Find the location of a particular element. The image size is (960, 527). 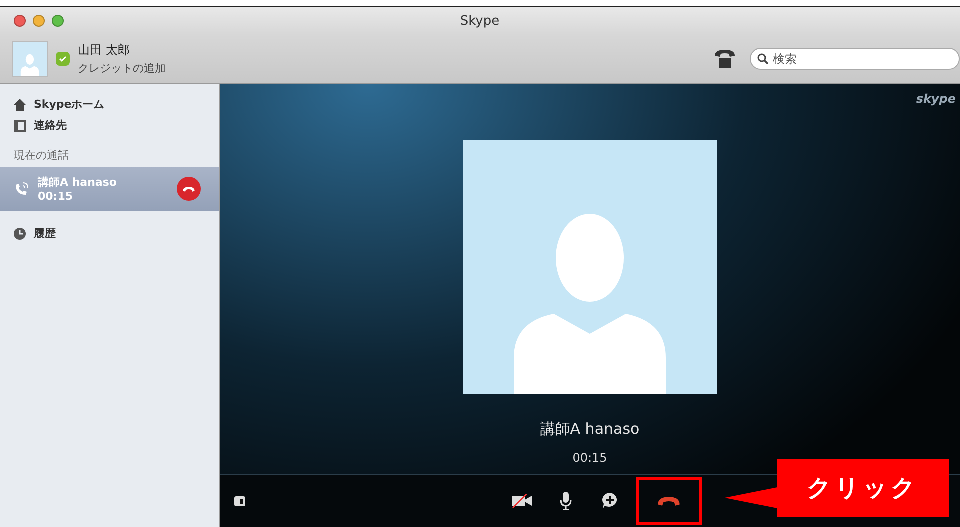

clock-icon is located at coordinates (20, 234).